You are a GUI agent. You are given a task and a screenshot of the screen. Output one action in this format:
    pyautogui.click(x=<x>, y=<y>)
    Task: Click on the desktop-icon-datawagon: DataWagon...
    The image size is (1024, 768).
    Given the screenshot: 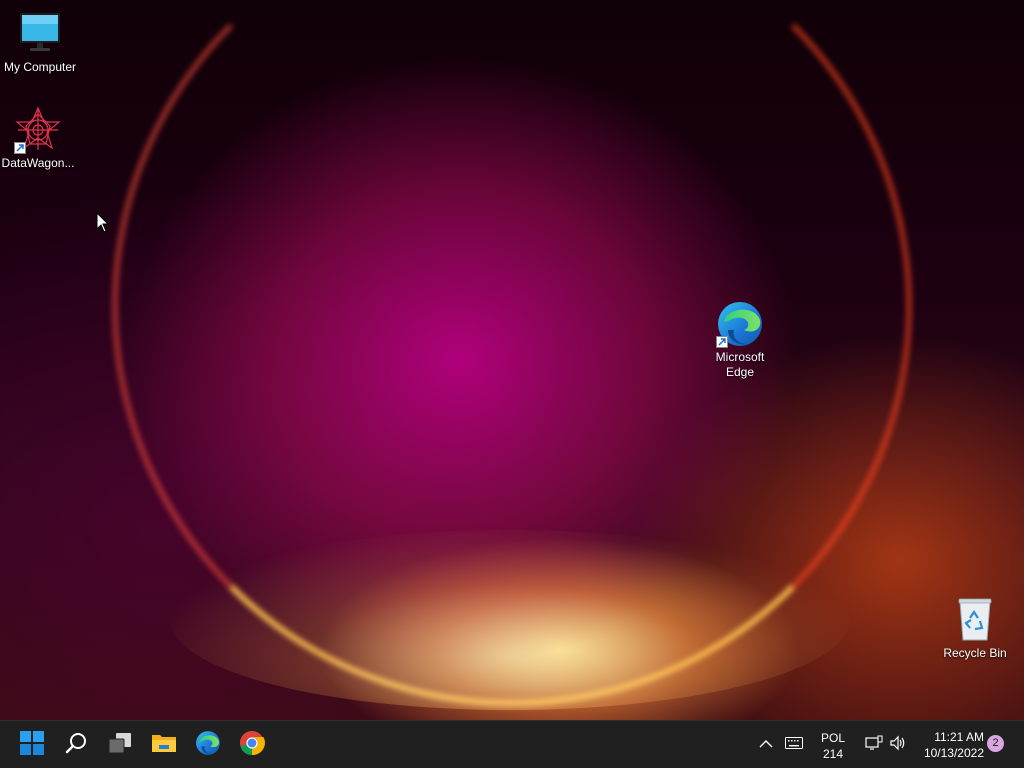 What is the action you would take?
    pyautogui.click(x=39, y=138)
    